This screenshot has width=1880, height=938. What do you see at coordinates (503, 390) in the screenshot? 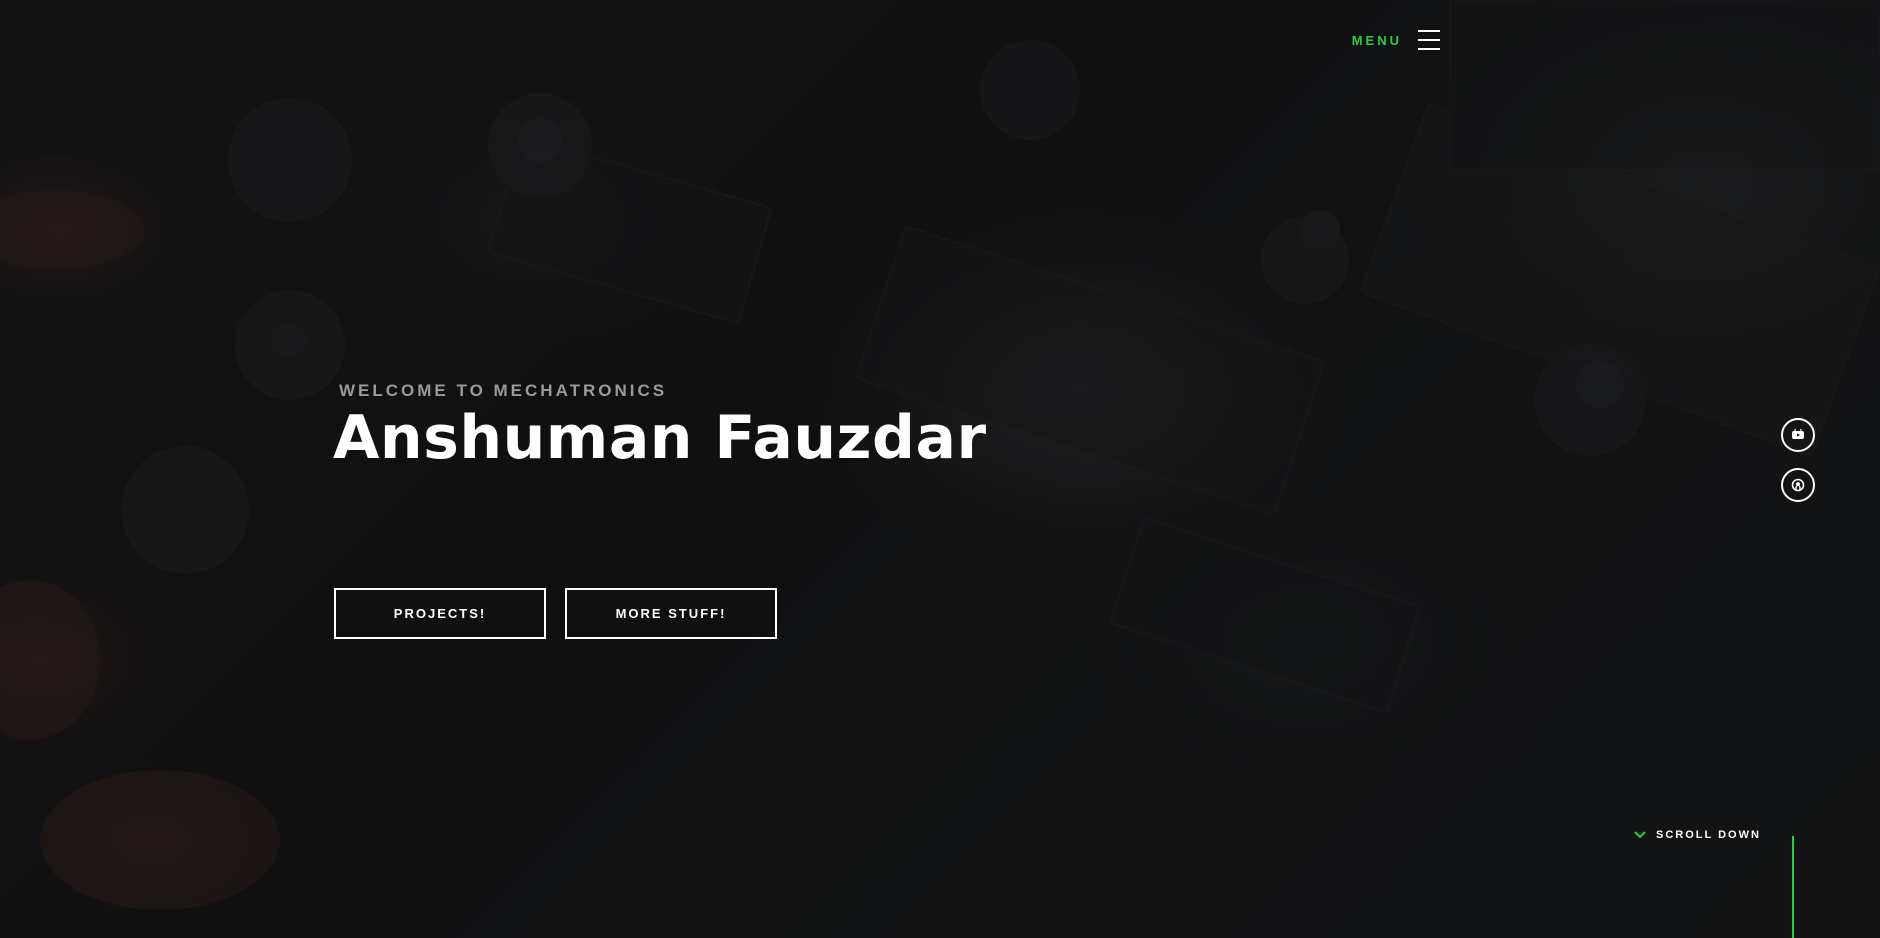
I see `welcome-subtitle: WELCOME TO MECHATRONICS` at bounding box center [503, 390].